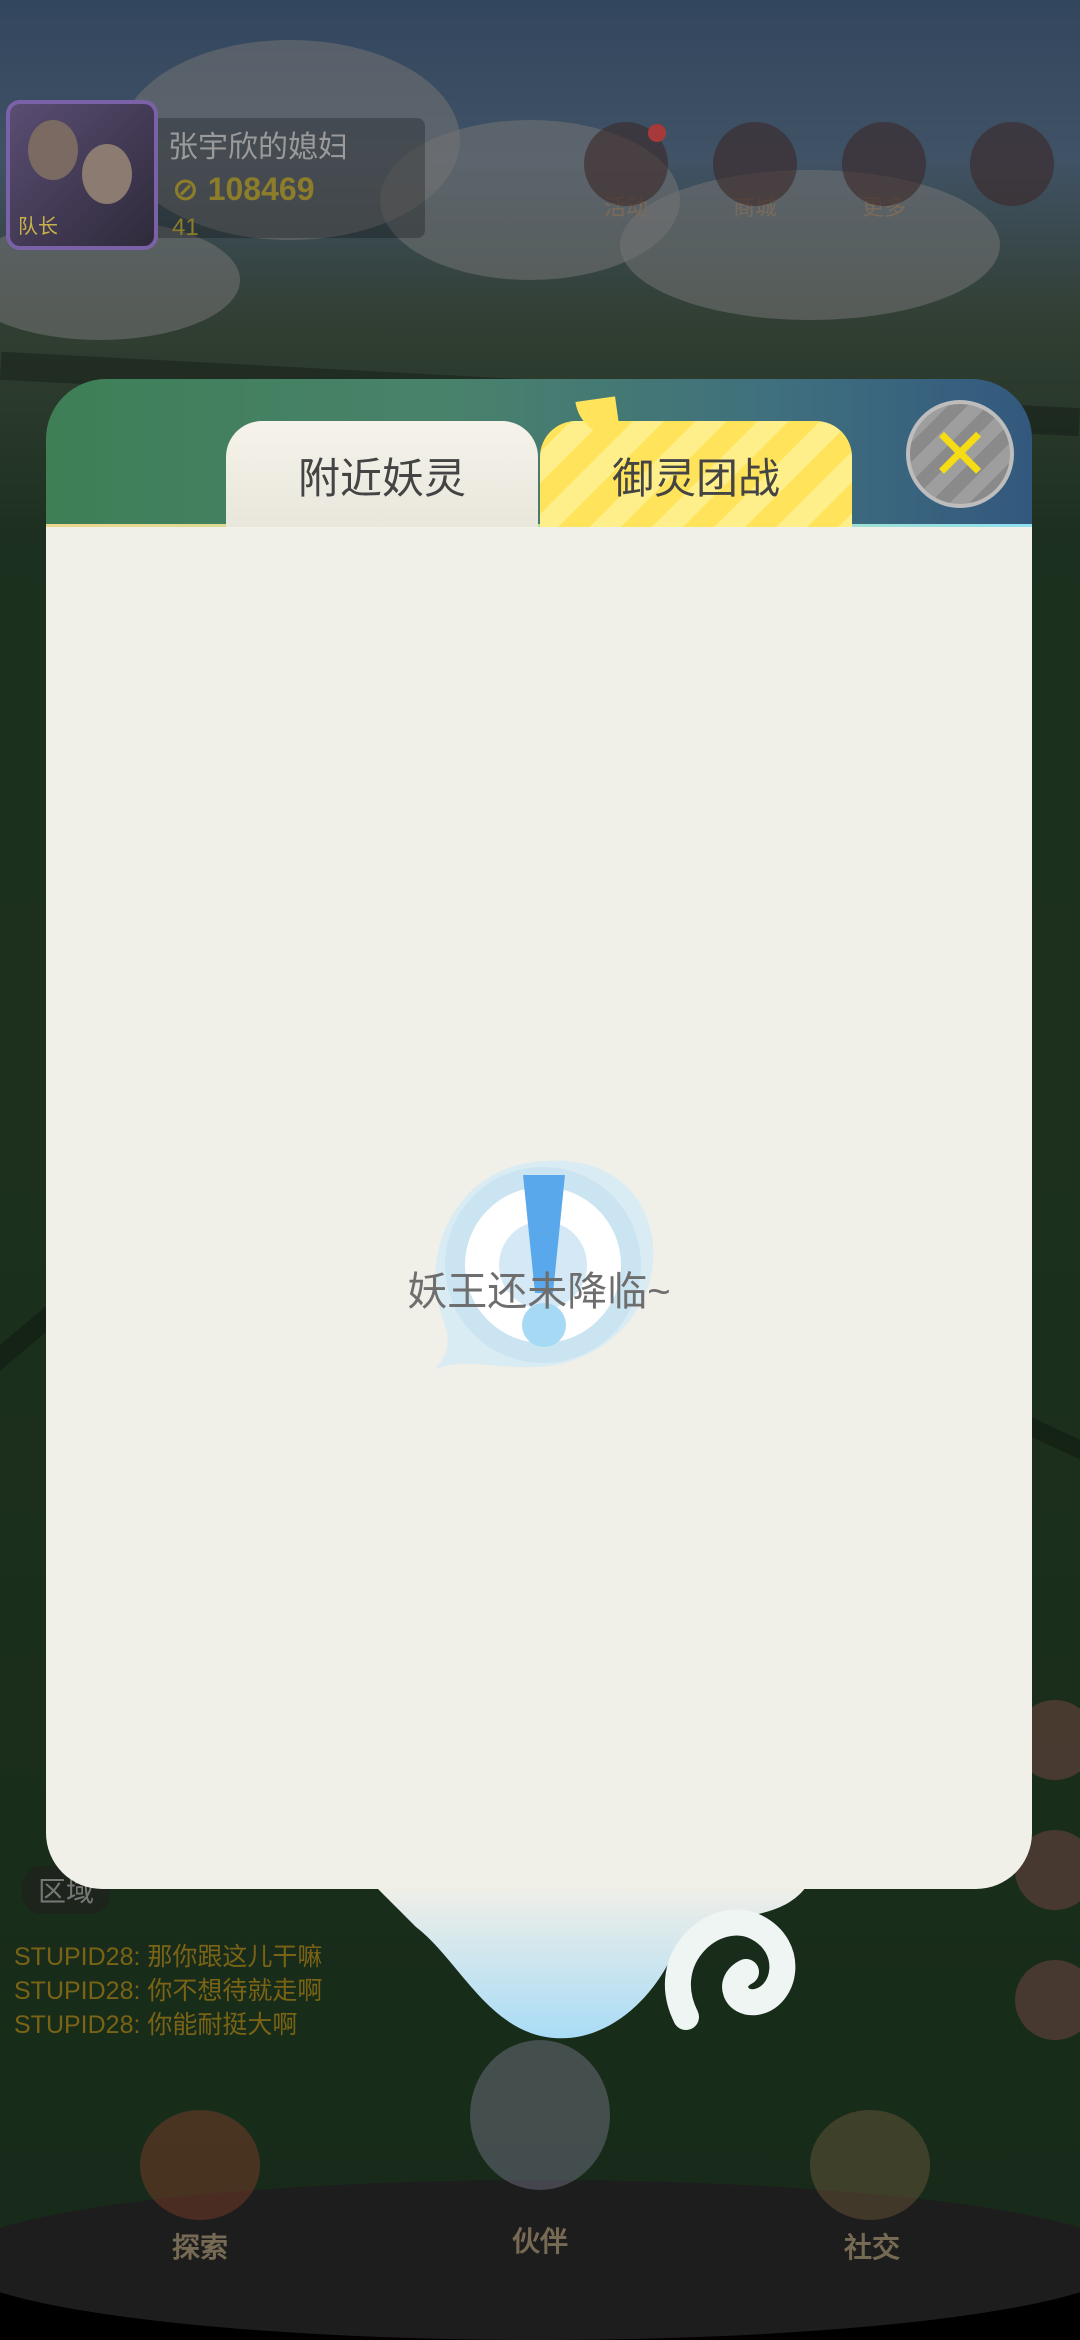  What do you see at coordinates (884, 164) in the screenshot?
I see `grid-icon` at bounding box center [884, 164].